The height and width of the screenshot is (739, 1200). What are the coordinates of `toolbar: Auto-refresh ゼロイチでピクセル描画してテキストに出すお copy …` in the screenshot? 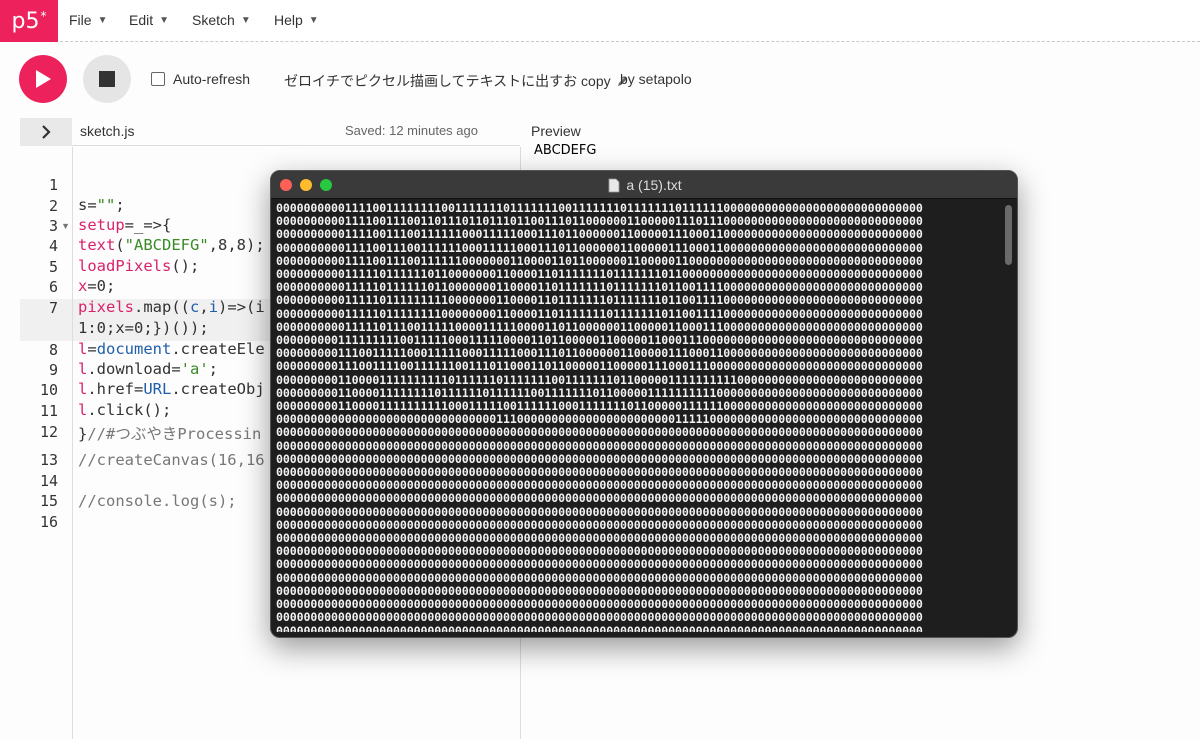 It's located at (600, 80).